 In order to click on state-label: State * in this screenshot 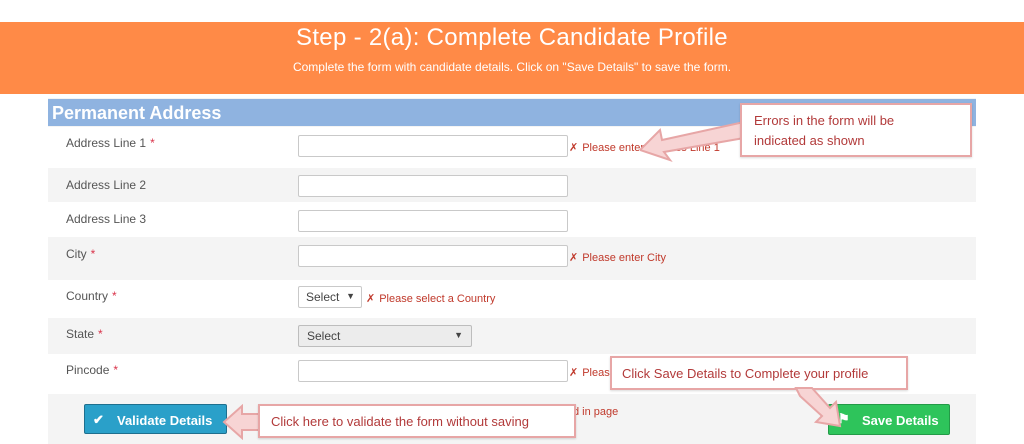, I will do `click(84, 334)`.